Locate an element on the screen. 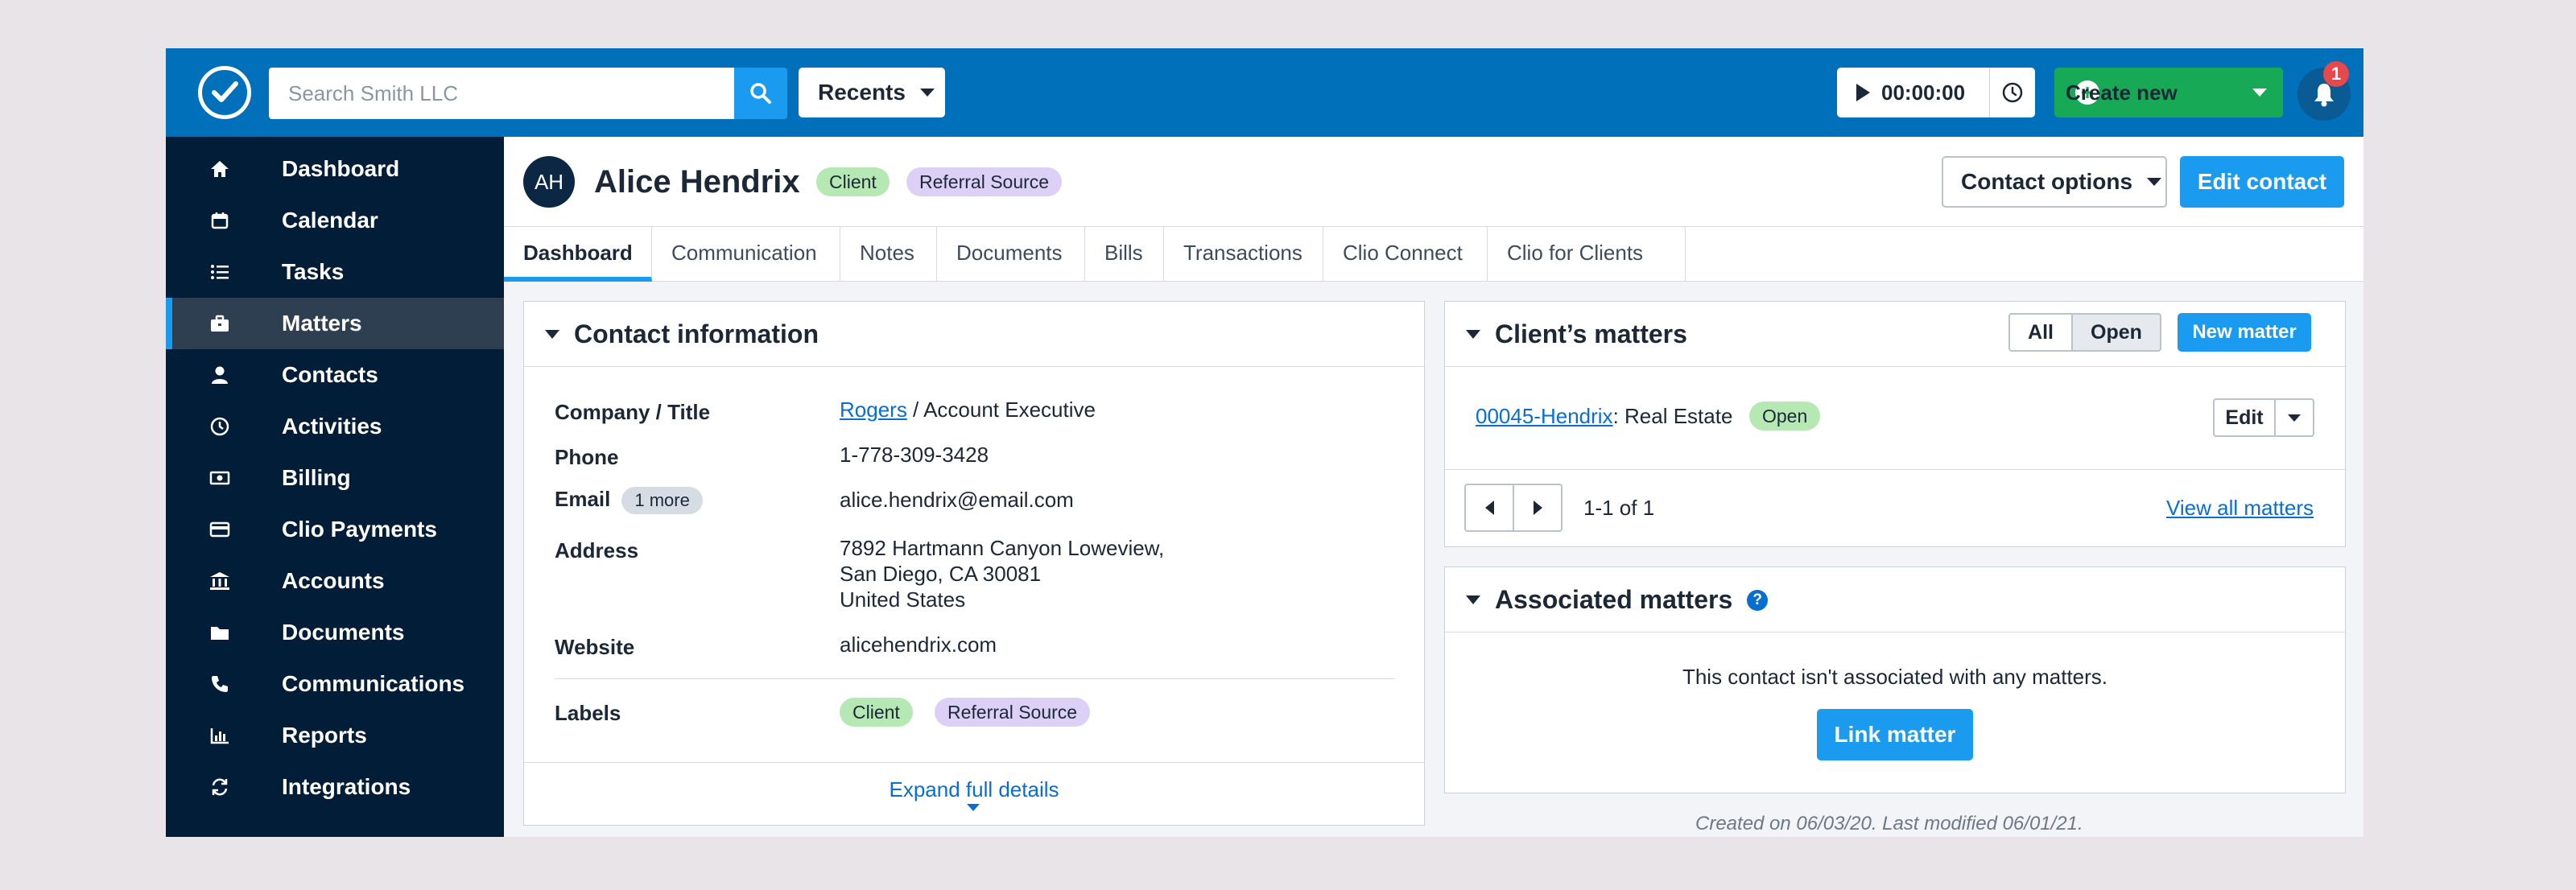  phone-icon is located at coordinates (220, 684).